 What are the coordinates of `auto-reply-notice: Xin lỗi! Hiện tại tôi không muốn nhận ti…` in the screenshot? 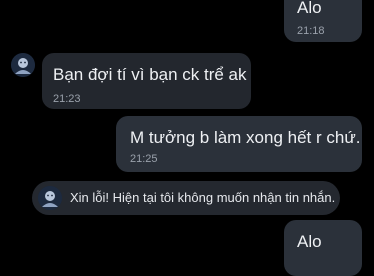 It's located at (186, 198).